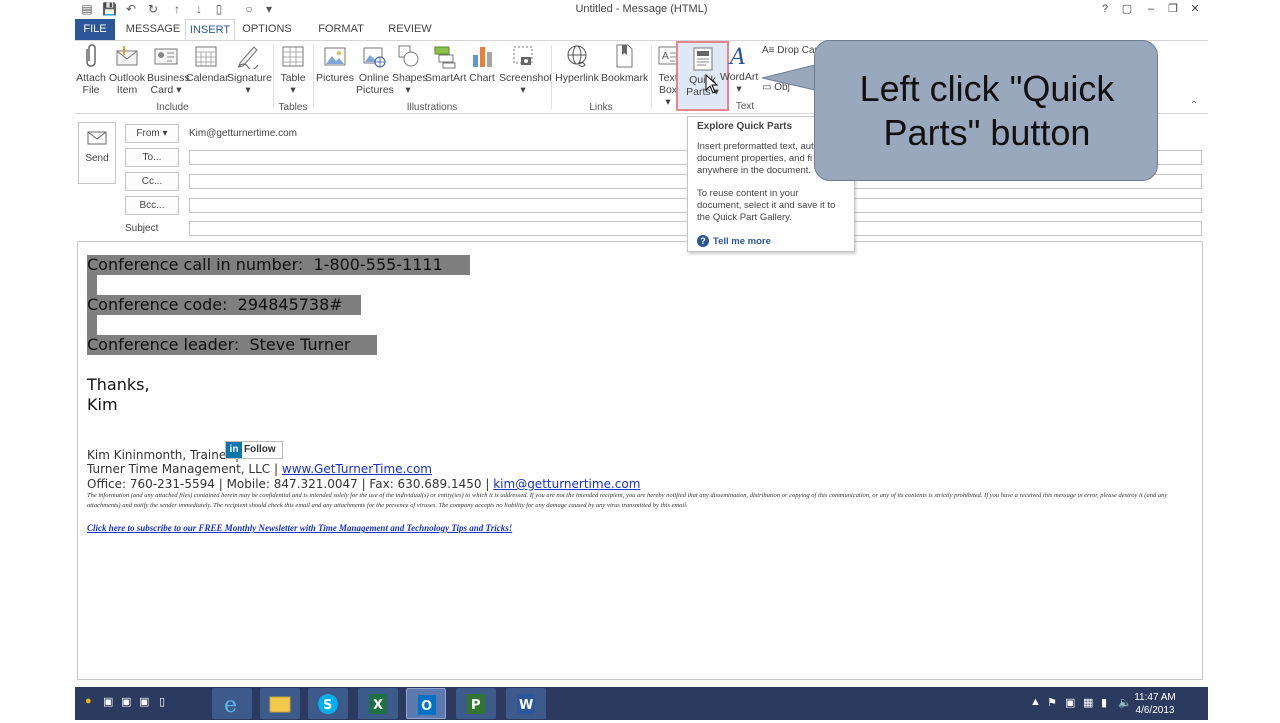  I want to click on outlook-small-icon: ▣, so click(144, 701).